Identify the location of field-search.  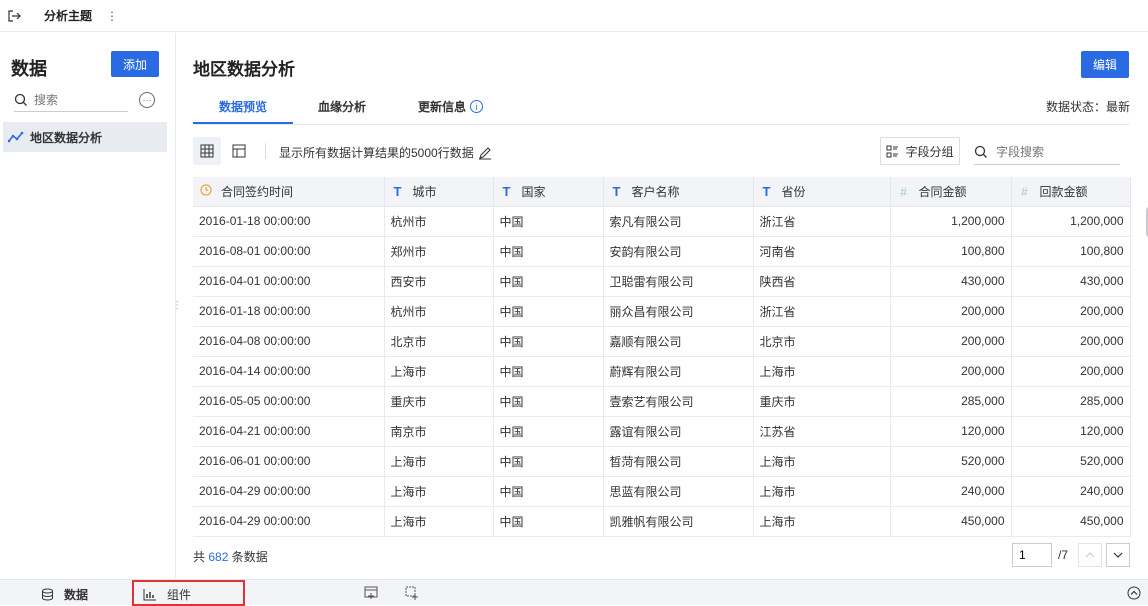
(1047, 152).